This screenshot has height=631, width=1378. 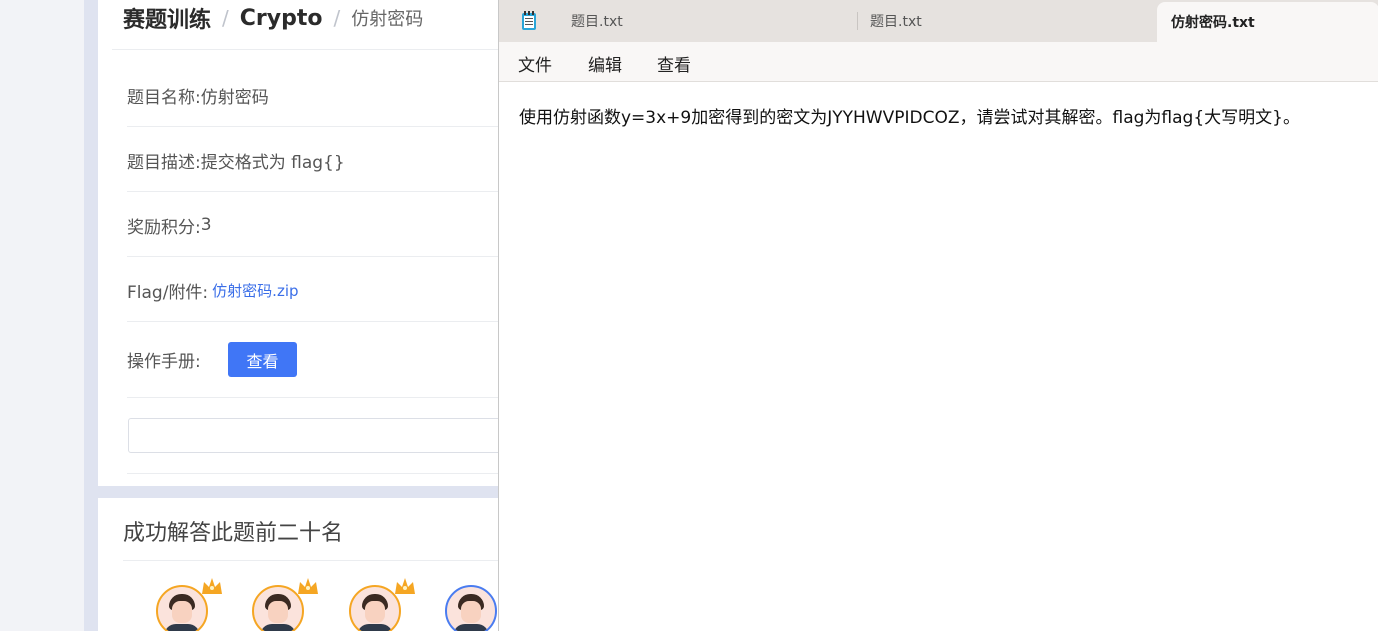 I want to click on tab-label: 仿射密码.txt, so click(x=1213, y=23).